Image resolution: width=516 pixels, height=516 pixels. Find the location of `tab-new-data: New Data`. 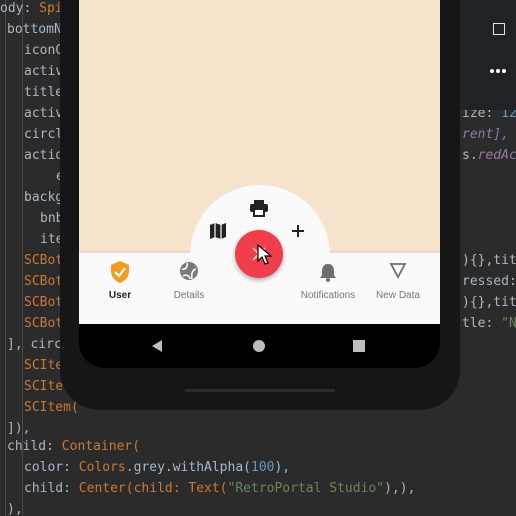

tab-new-data: New Data is located at coordinates (398, 285).